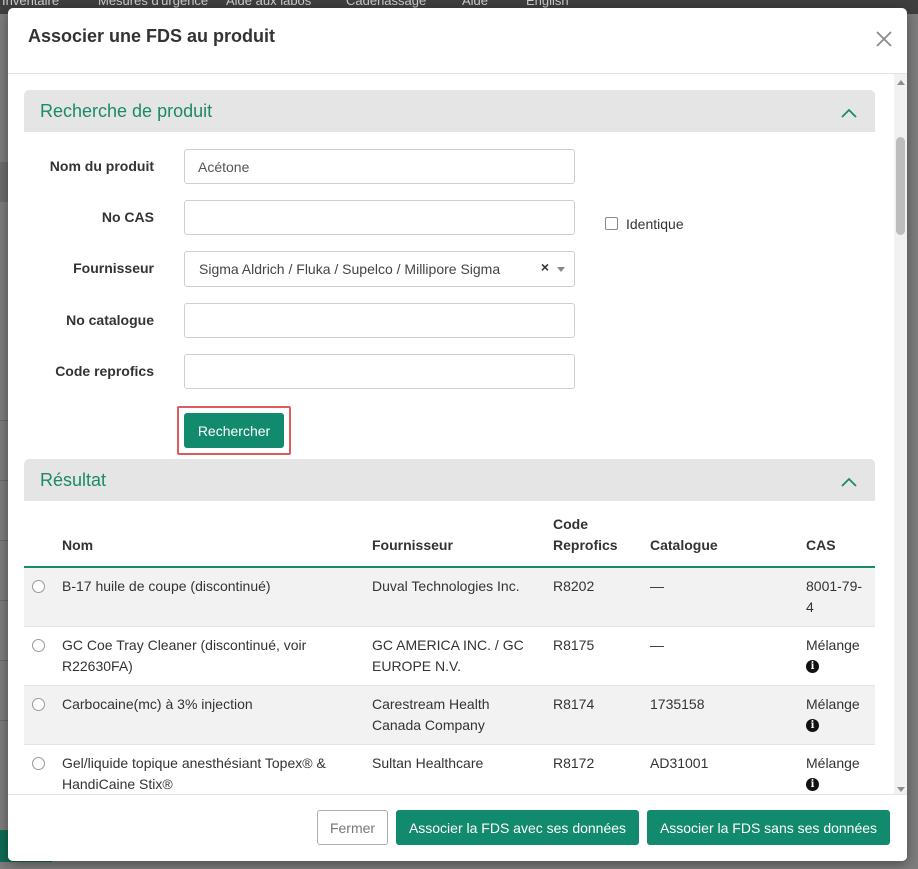 This screenshot has width=918, height=869. What do you see at coordinates (593, 538) in the screenshot?
I see `column-header-code: Code Reprofics` at bounding box center [593, 538].